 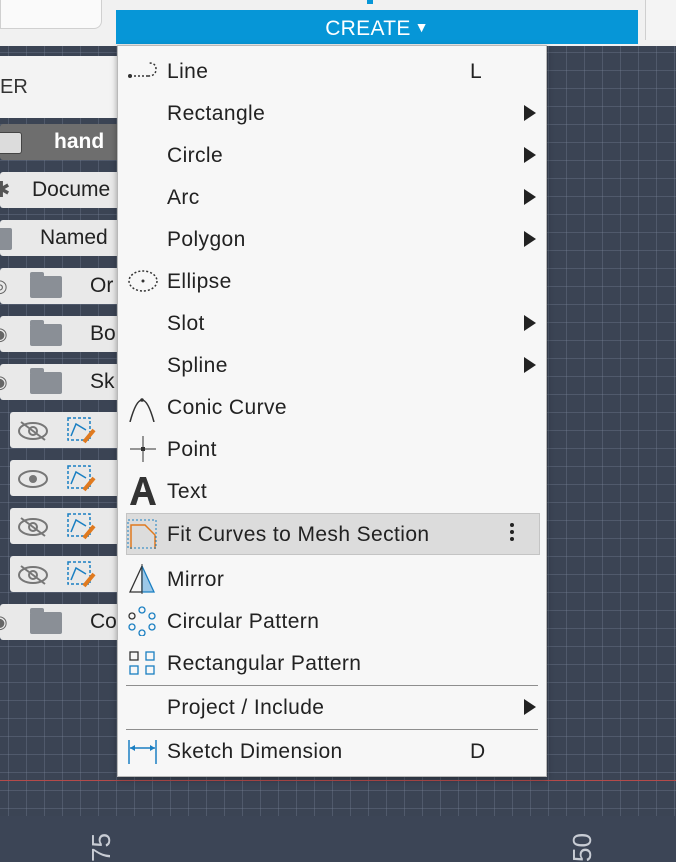 I want to click on line-icon, so click(x=142, y=70).